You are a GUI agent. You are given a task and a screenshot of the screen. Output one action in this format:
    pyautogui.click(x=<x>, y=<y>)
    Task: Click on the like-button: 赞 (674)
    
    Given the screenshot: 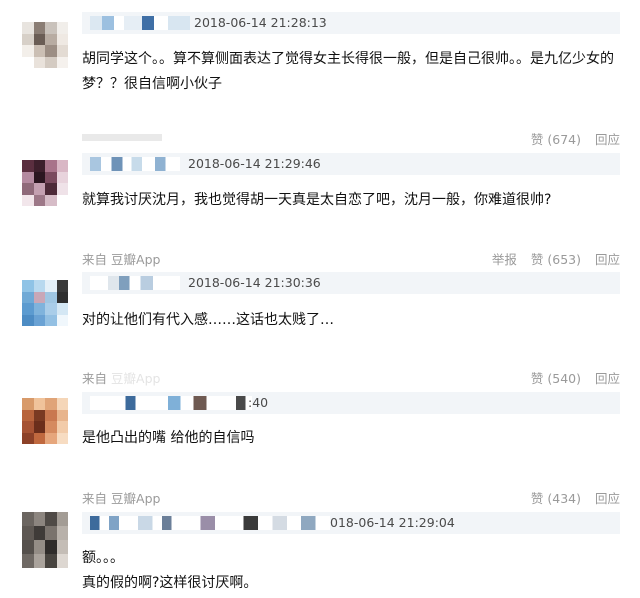 What is the action you would take?
    pyautogui.click(x=556, y=139)
    